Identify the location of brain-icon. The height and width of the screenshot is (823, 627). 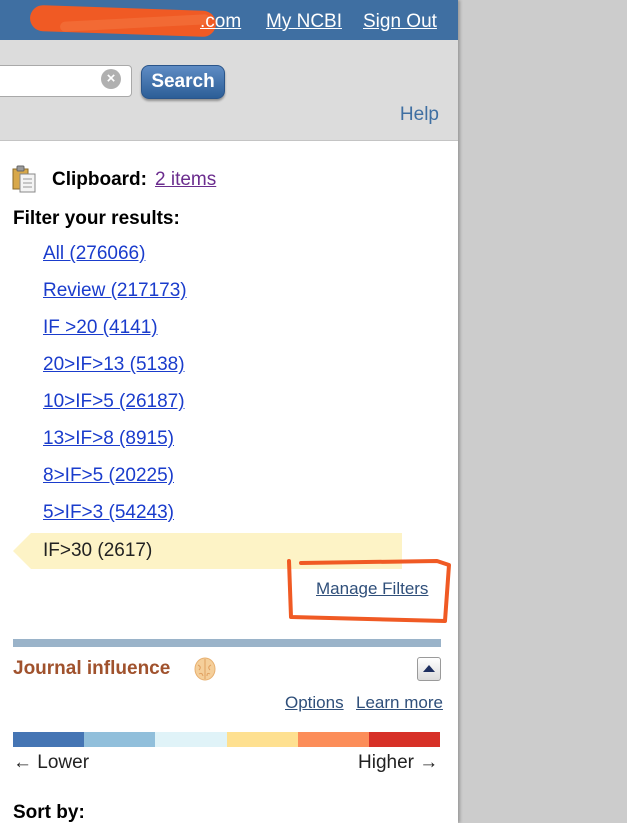
(205, 671).